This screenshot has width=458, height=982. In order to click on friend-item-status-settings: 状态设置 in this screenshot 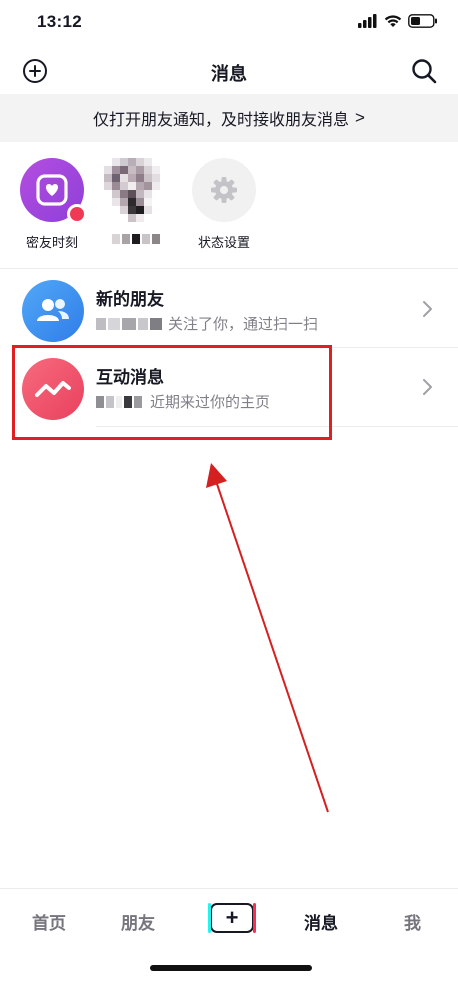, I will do `click(224, 204)`.